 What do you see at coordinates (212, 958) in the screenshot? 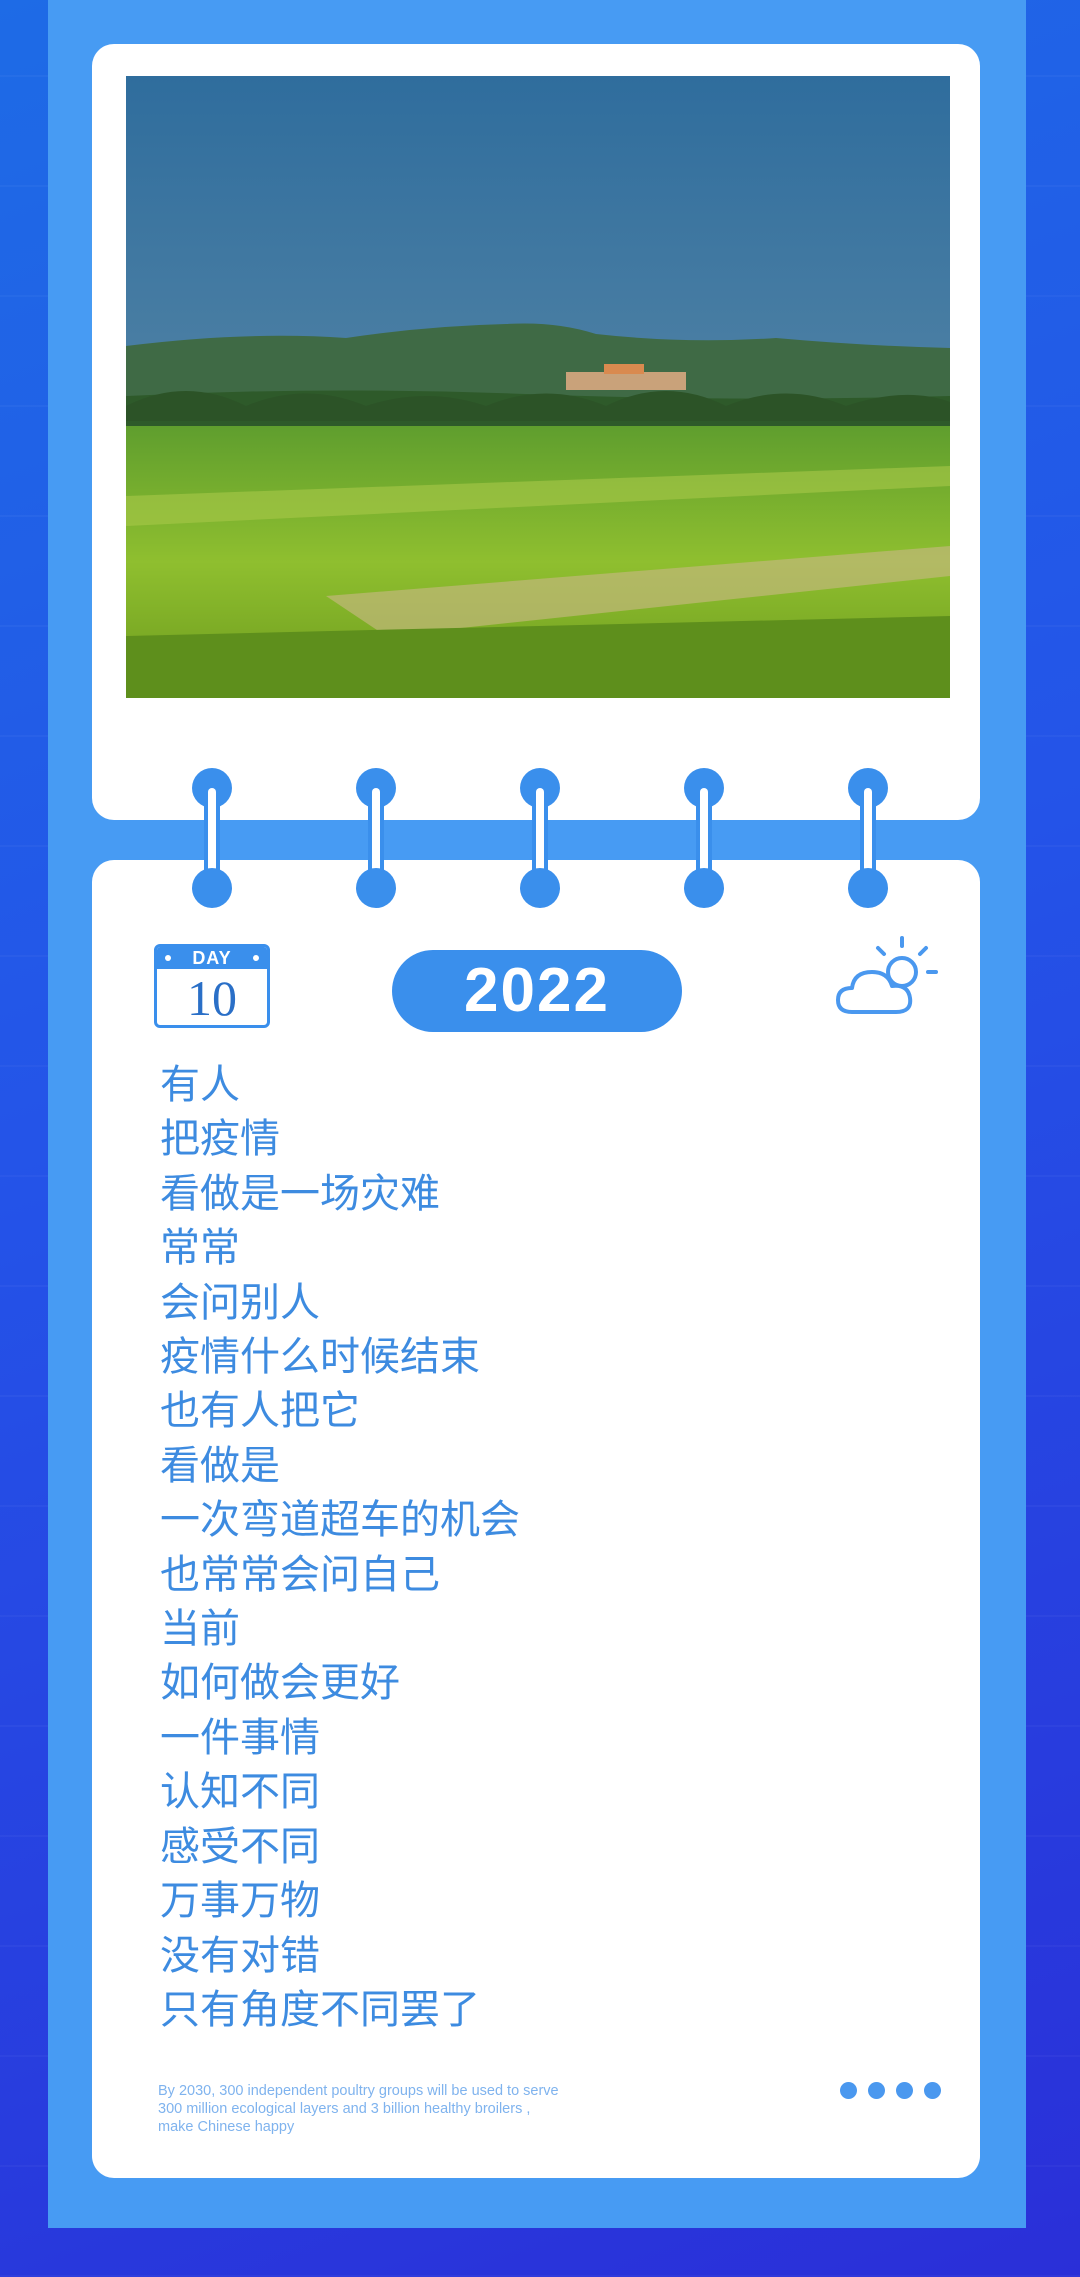
I see `day-label: DAY` at bounding box center [212, 958].